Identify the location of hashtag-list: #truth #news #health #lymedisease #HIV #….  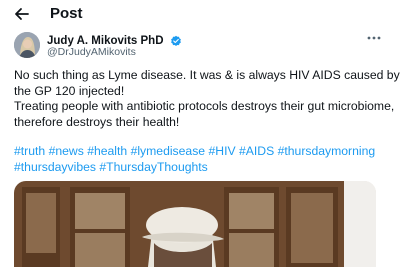
(204, 159).